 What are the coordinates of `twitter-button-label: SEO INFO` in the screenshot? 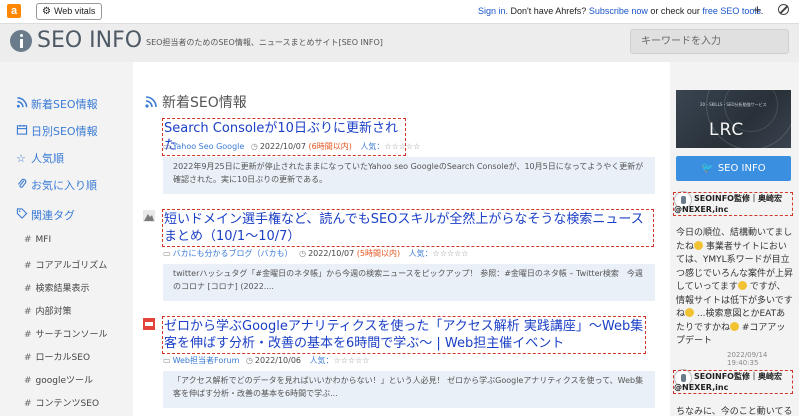 It's located at (741, 168).